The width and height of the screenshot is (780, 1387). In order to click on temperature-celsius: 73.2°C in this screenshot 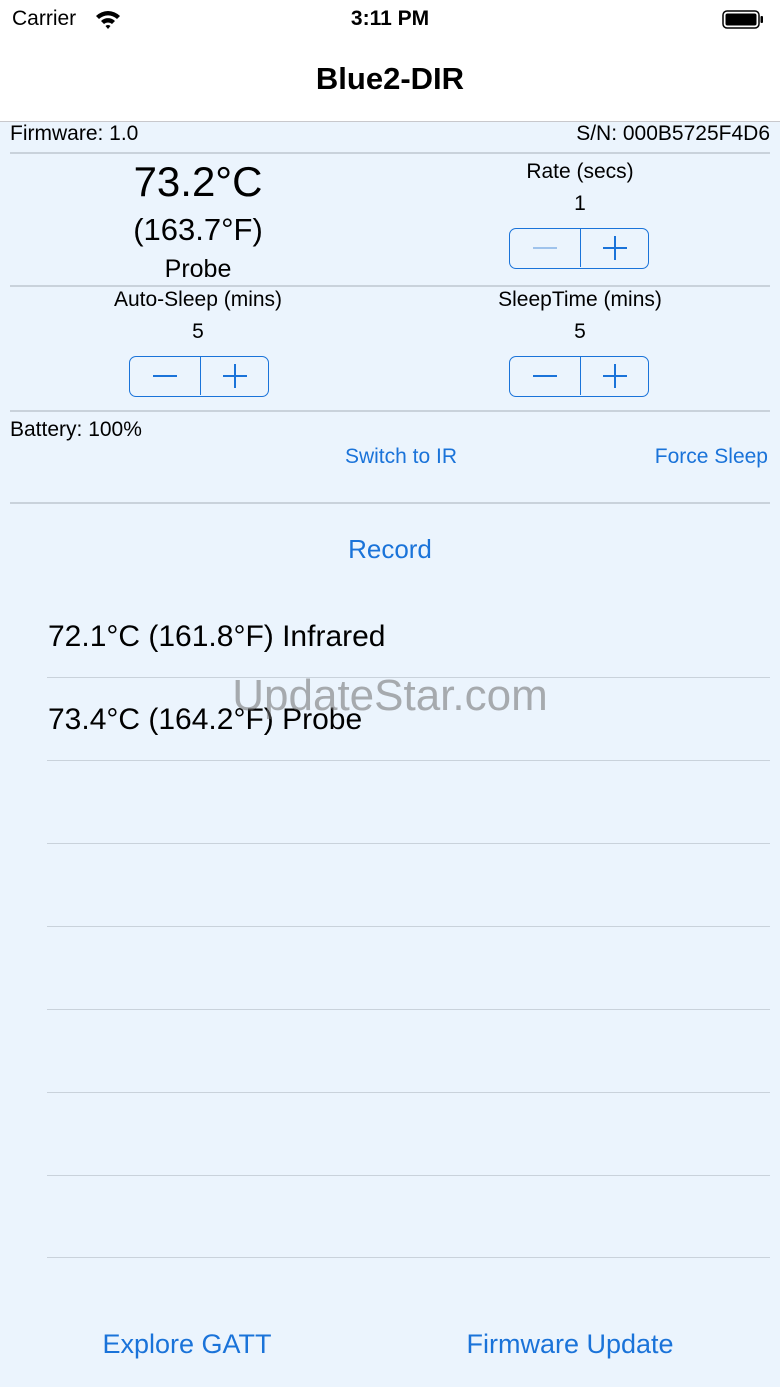, I will do `click(198, 181)`.